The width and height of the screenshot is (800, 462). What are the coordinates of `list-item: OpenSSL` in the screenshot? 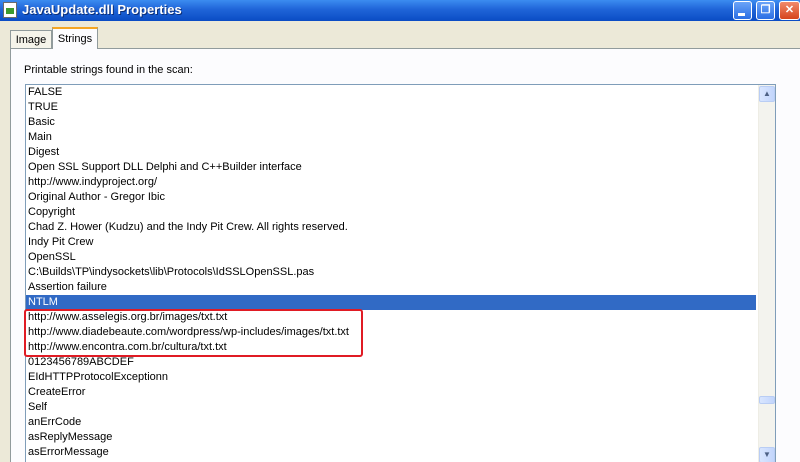 It's located at (391, 257).